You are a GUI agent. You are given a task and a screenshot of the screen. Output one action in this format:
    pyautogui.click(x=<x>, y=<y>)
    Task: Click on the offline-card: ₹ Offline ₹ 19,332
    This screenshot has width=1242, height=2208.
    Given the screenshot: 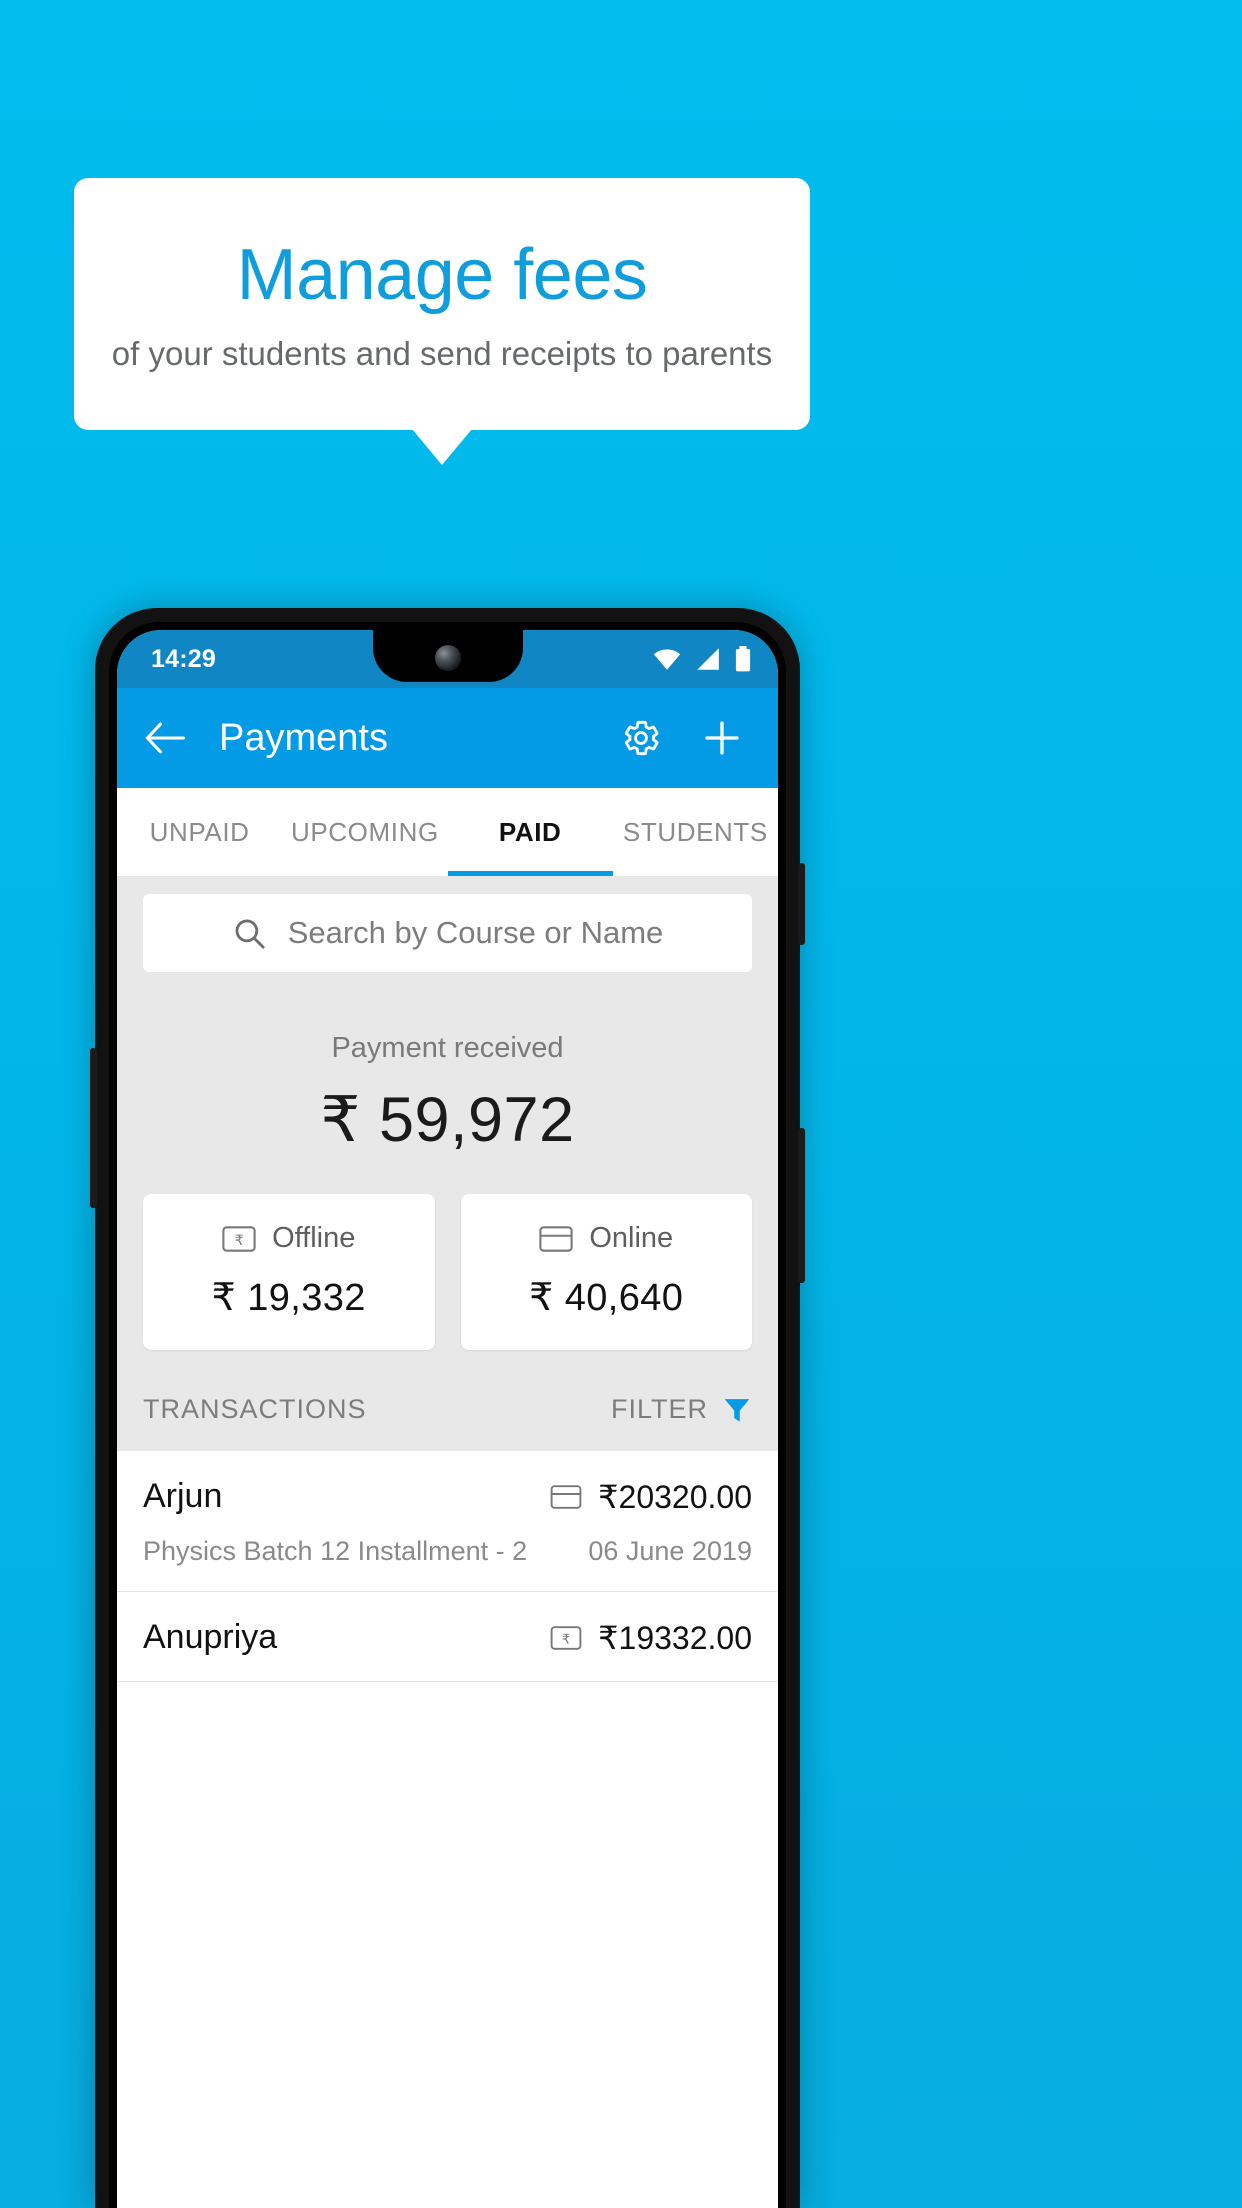 What is the action you would take?
    pyautogui.click(x=289, y=1272)
    